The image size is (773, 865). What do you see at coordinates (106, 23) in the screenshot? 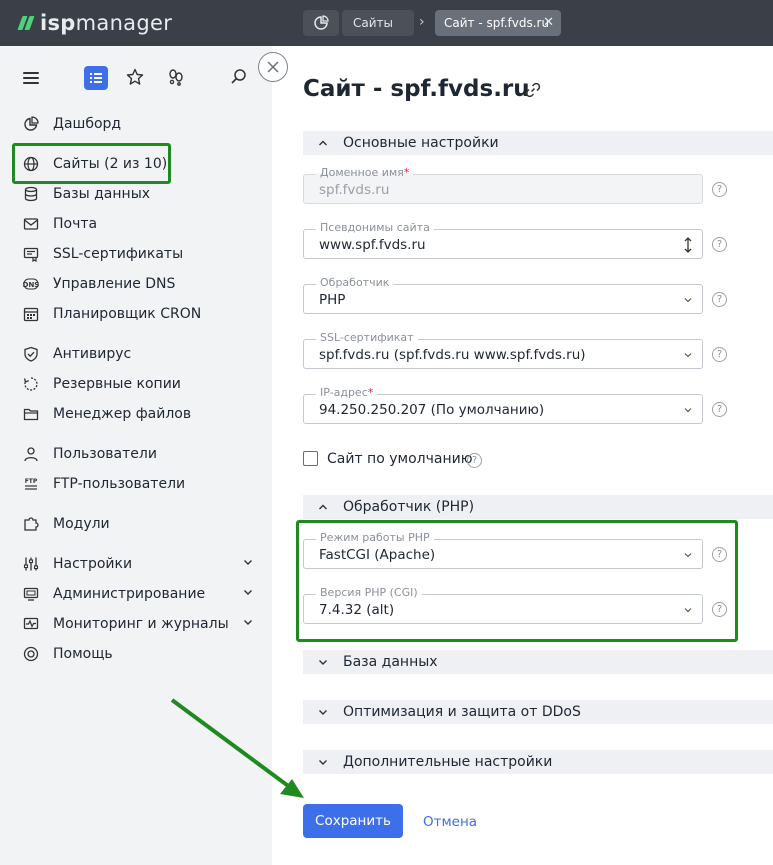
I see `logo-text: ispmanager` at bounding box center [106, 23].